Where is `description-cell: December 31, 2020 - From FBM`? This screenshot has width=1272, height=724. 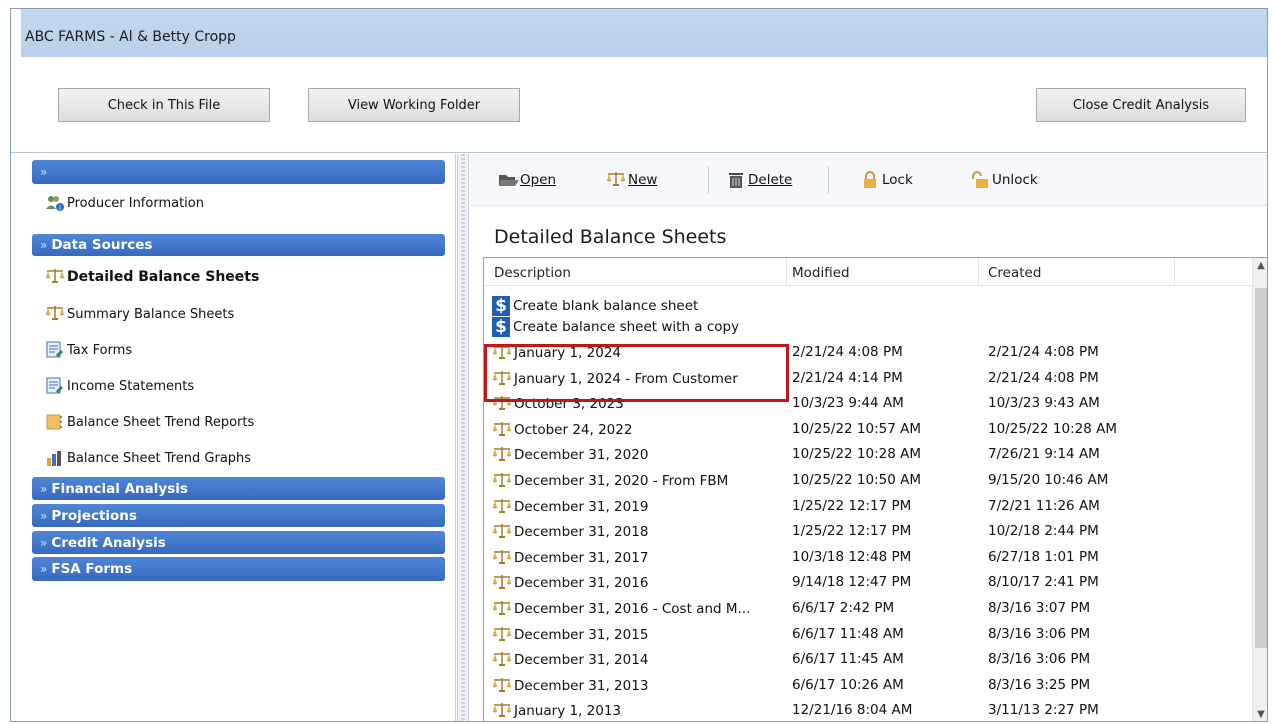
description-cell: December 31, 2020 - From FBM is located at coordinates (621, 481).